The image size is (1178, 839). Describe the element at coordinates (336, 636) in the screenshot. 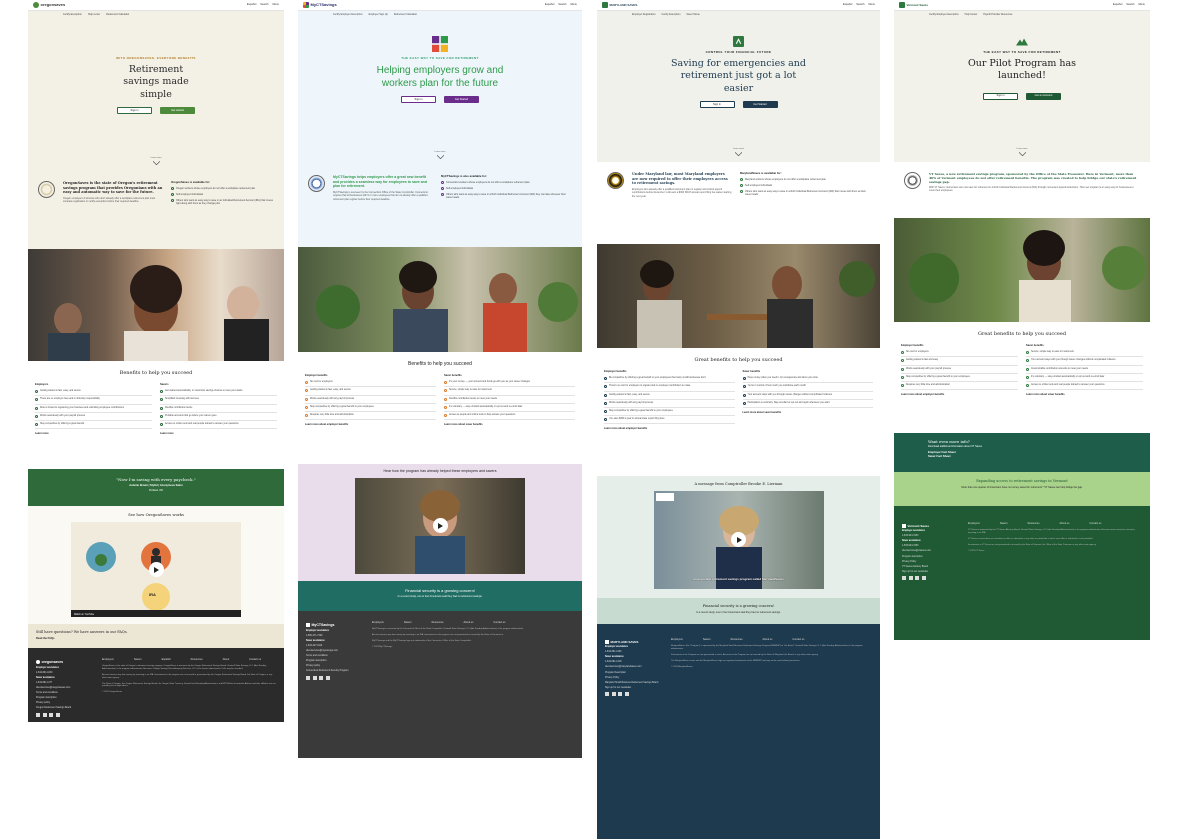

I see `footer-link: 1-860-471-7190` at that location.